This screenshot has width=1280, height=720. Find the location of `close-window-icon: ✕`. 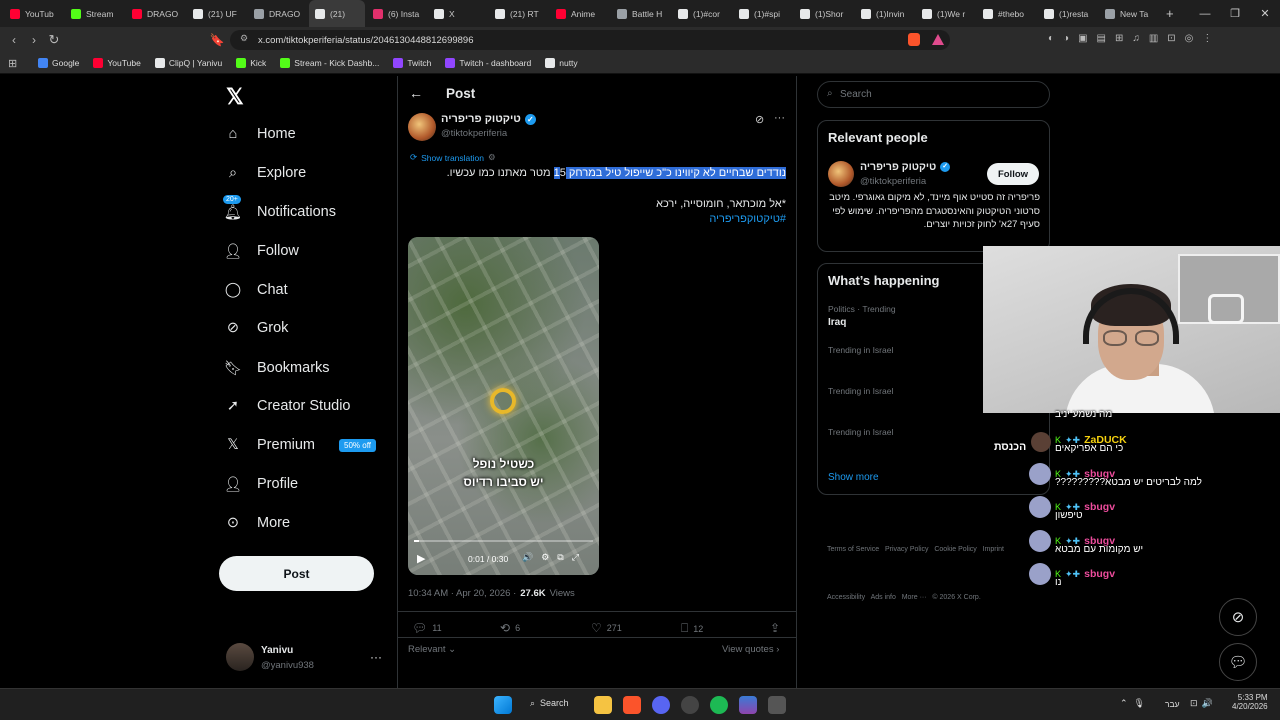

close-window-icon: ✕ is located at coordinates (1265, 13).